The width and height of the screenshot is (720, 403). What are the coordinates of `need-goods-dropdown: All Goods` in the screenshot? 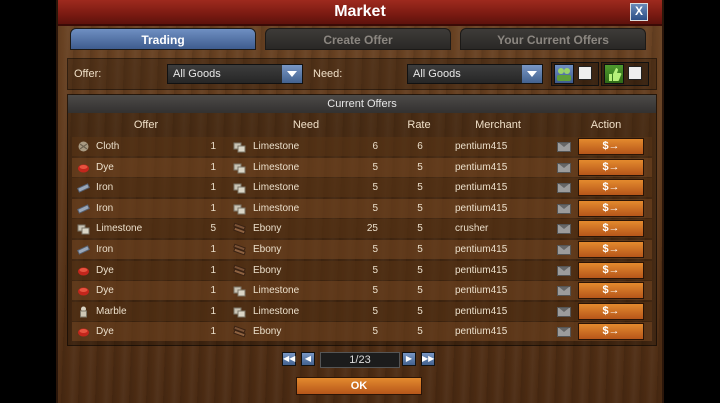 It's located at (475, 74).